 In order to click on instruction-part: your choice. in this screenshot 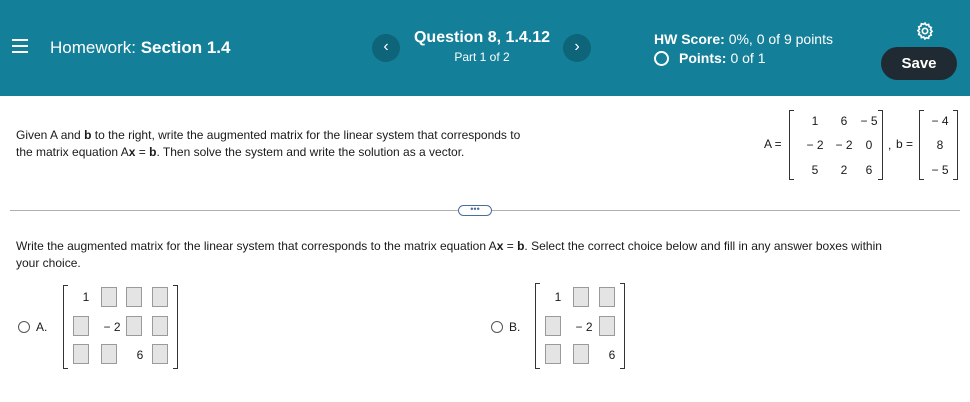, I will do `click(48, 263)`.